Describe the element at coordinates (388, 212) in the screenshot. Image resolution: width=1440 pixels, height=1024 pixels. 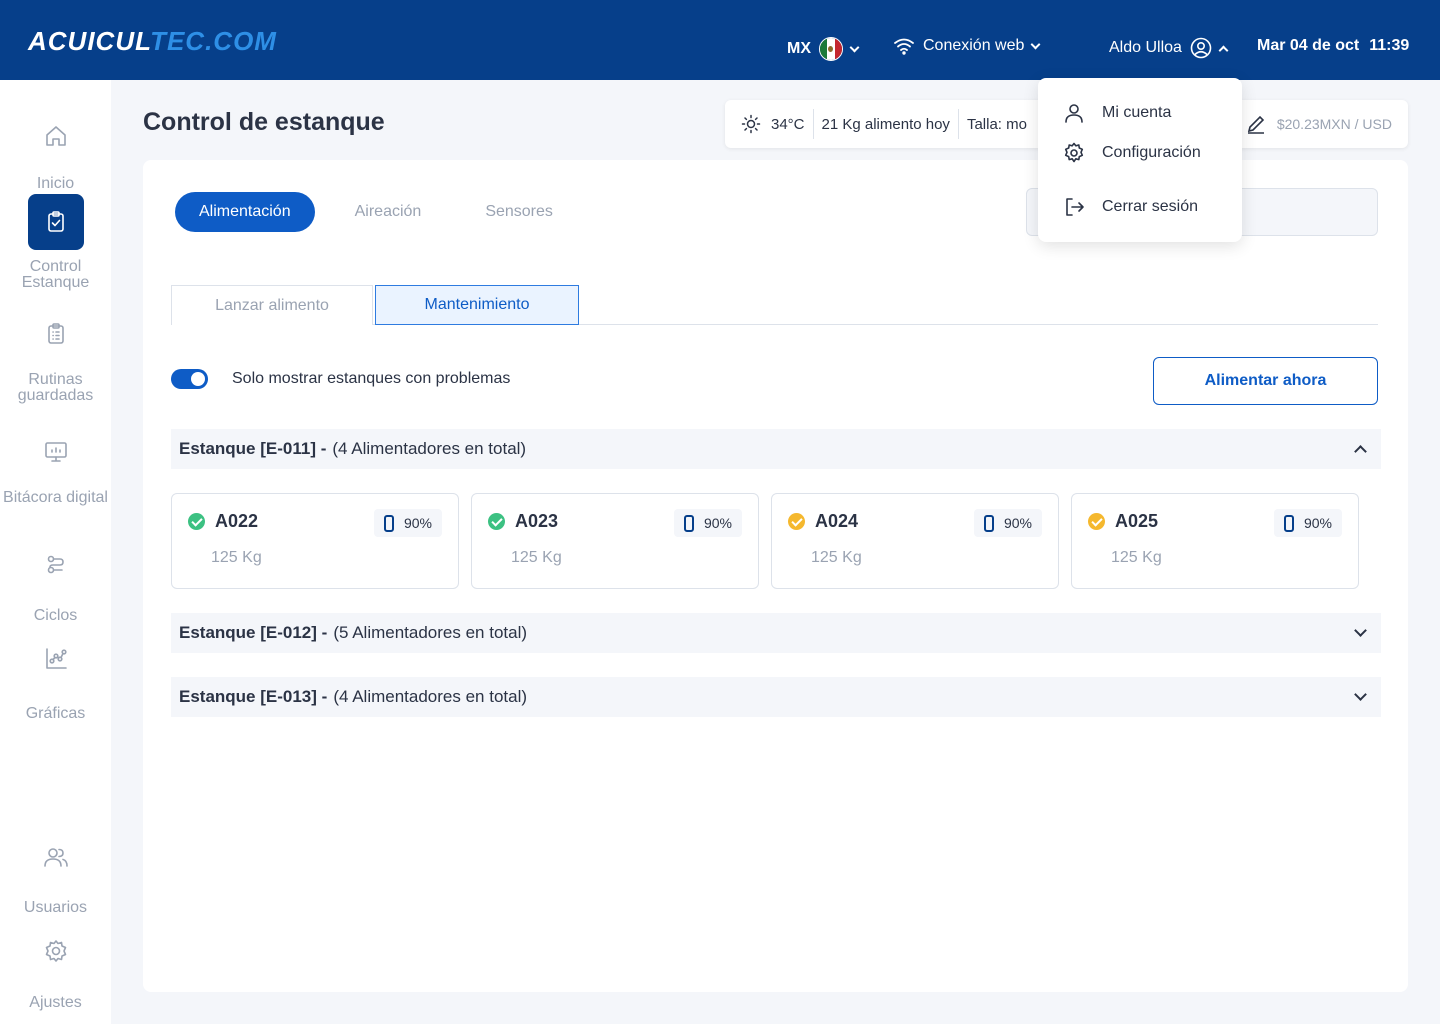
I see `tab-aireacion: Aireación` at that location.